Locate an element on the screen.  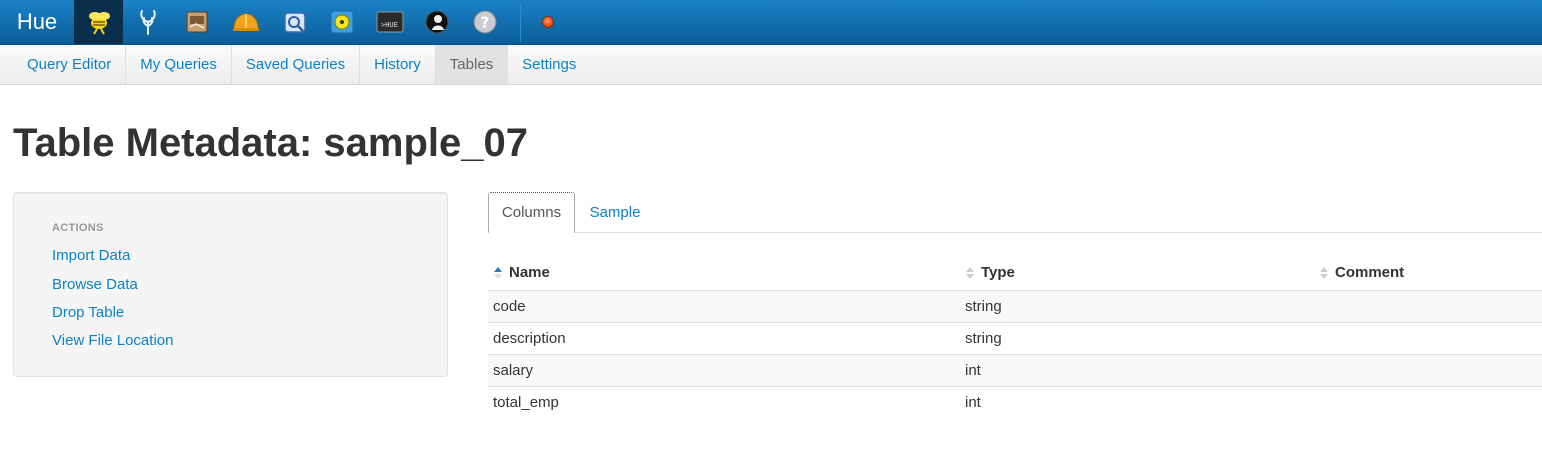
table-header-row: Name Type Comment is located at coordinates (1015, 273).